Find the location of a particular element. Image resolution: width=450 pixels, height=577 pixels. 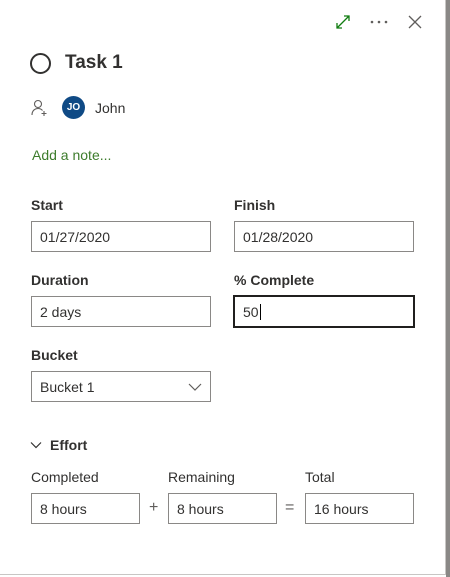

task-title-row: Task 1 is located at coordinates (76, 63).